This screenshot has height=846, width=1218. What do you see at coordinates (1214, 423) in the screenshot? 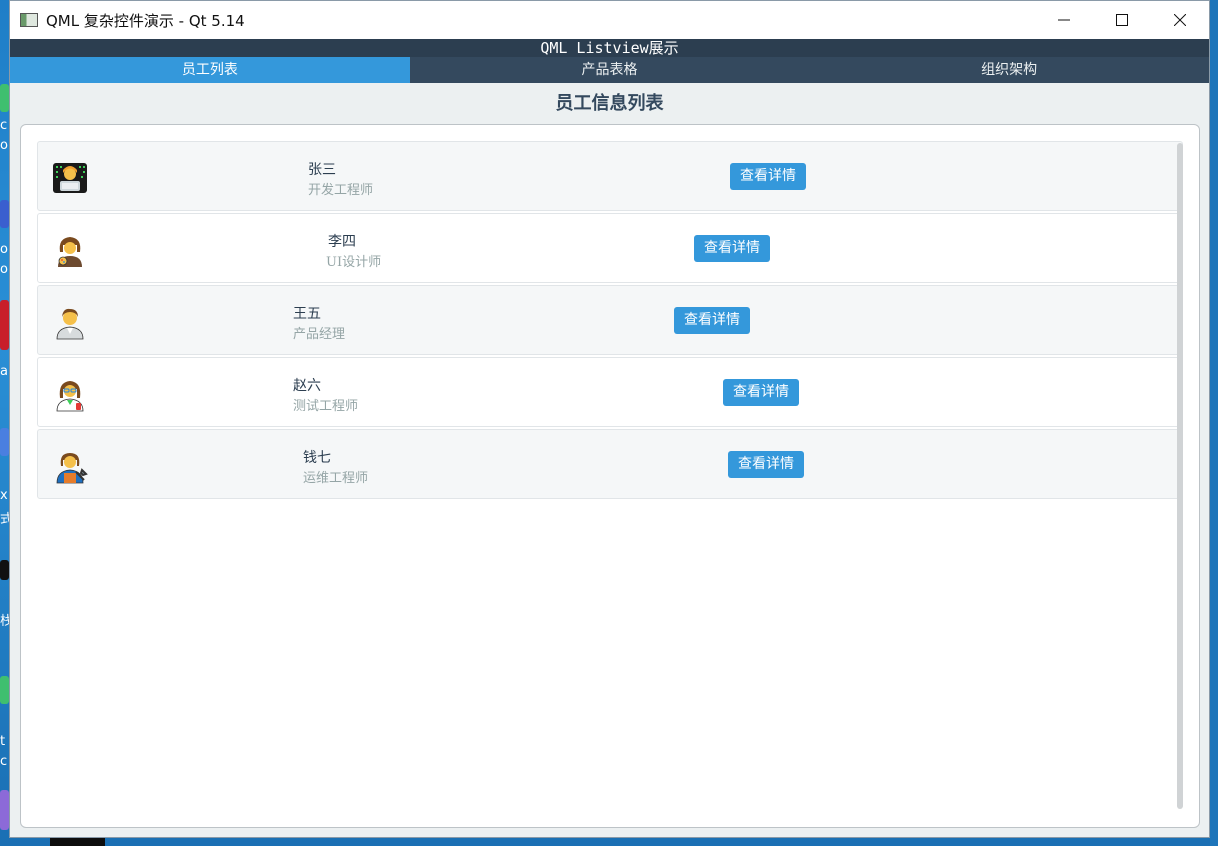
I see `desktop-right-edge` at bounding box center [1214, 423].